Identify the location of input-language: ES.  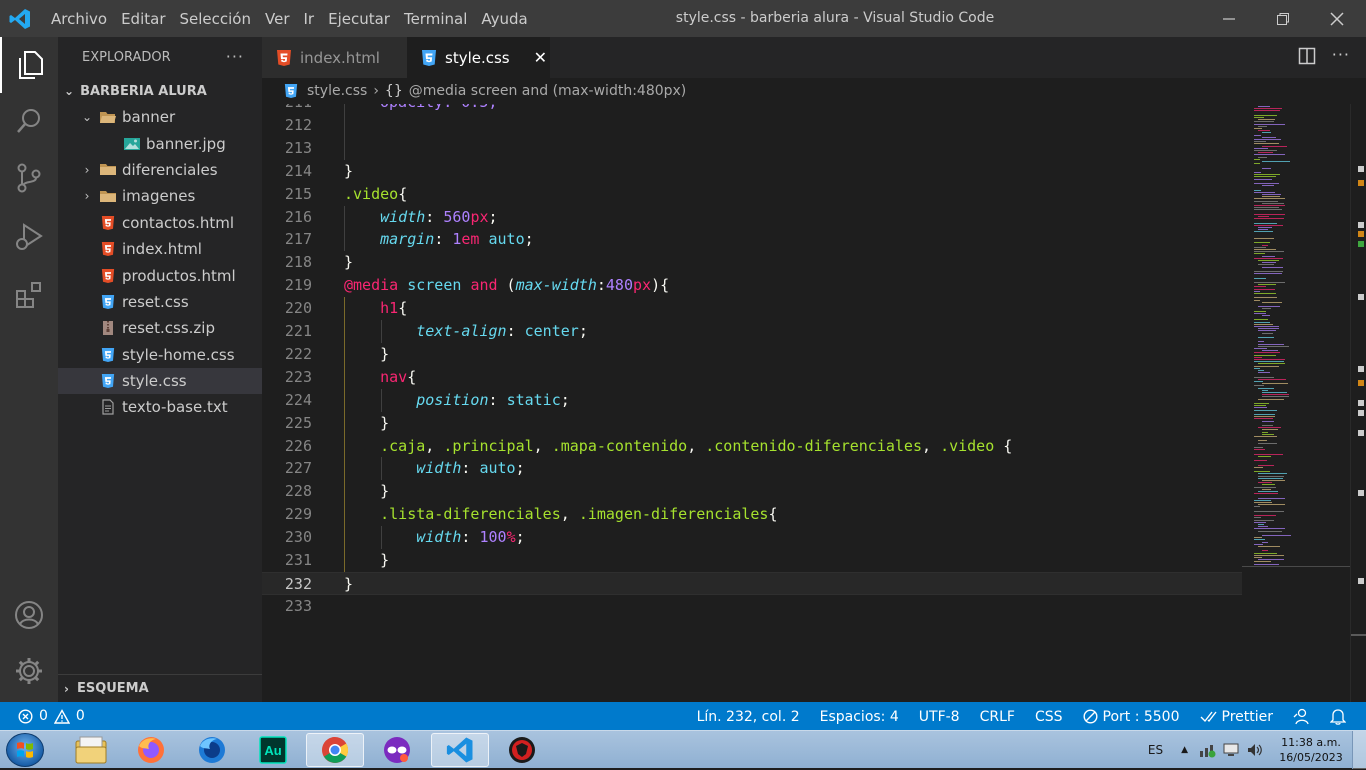
(1155, 750).